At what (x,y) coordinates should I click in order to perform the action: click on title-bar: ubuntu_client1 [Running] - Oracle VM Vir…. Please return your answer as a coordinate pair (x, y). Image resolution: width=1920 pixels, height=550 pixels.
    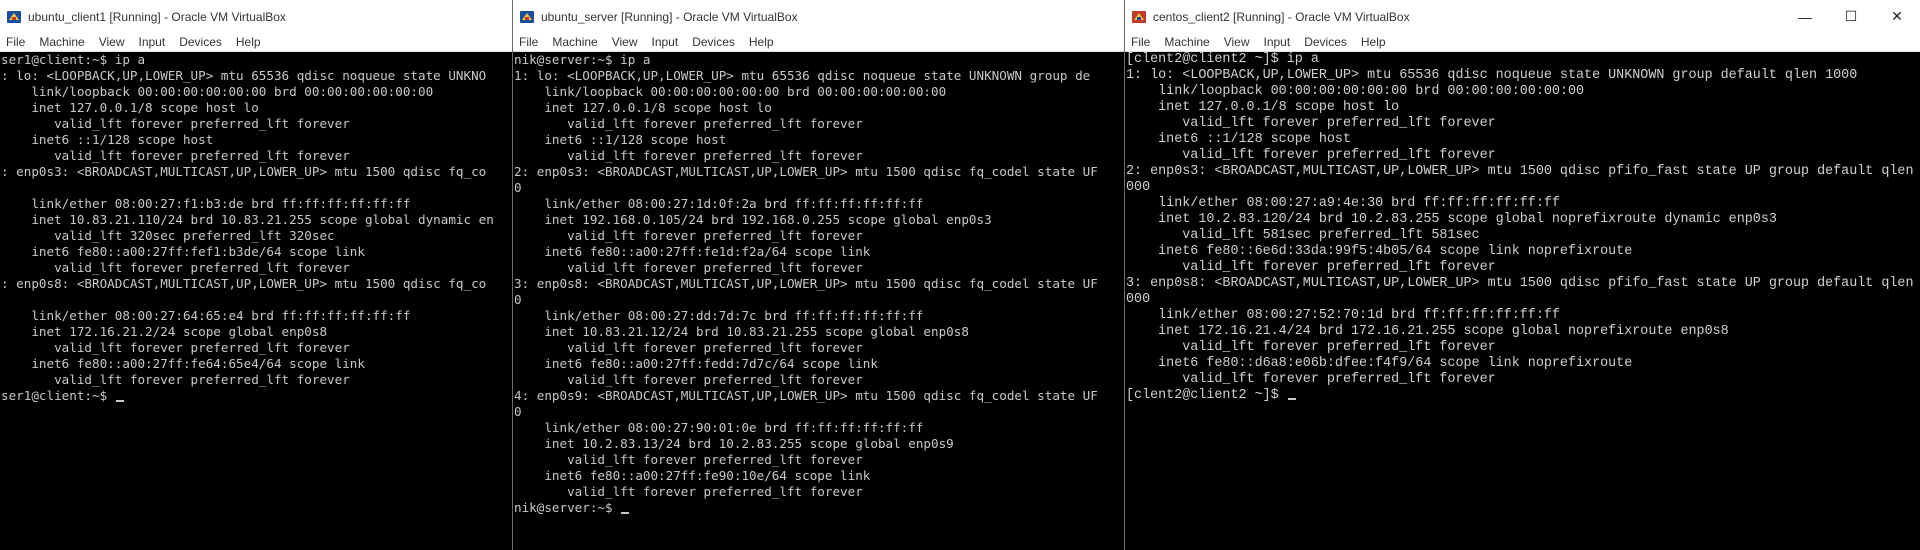
    Looking at the image, I should click on (256, 16).